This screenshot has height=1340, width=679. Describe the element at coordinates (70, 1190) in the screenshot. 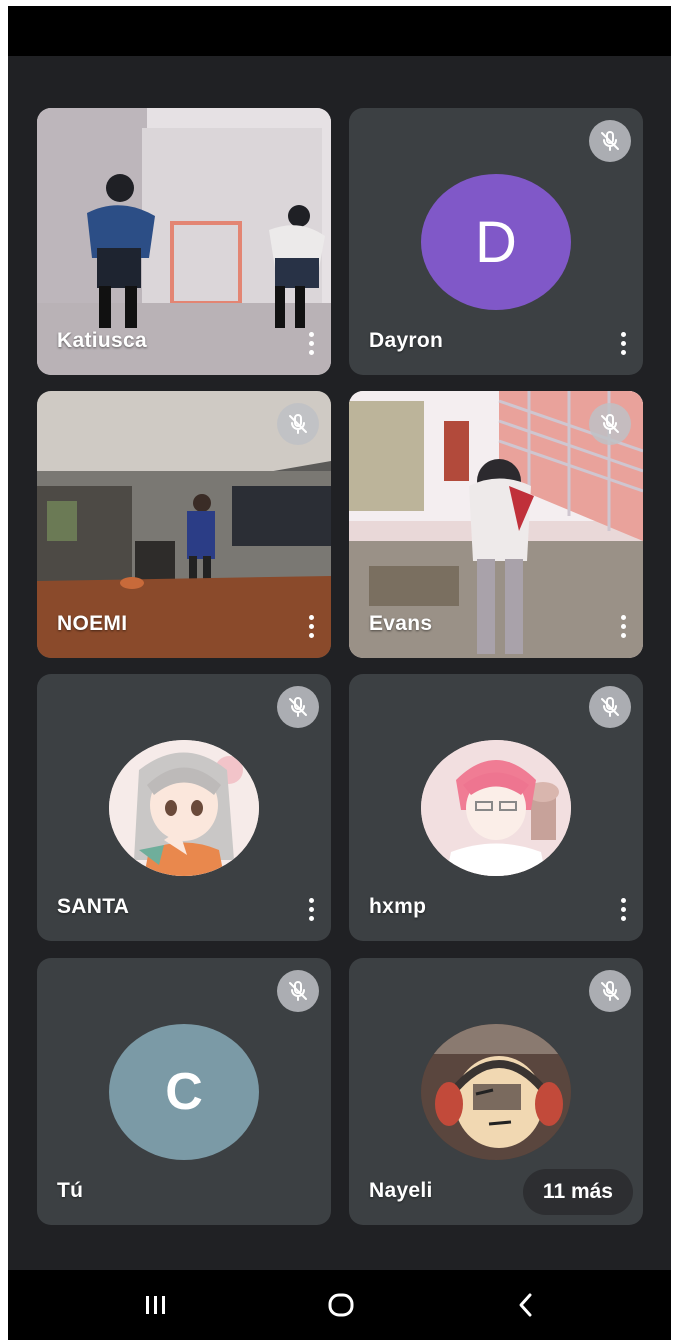

I see `participant-name: Tú` at that location.